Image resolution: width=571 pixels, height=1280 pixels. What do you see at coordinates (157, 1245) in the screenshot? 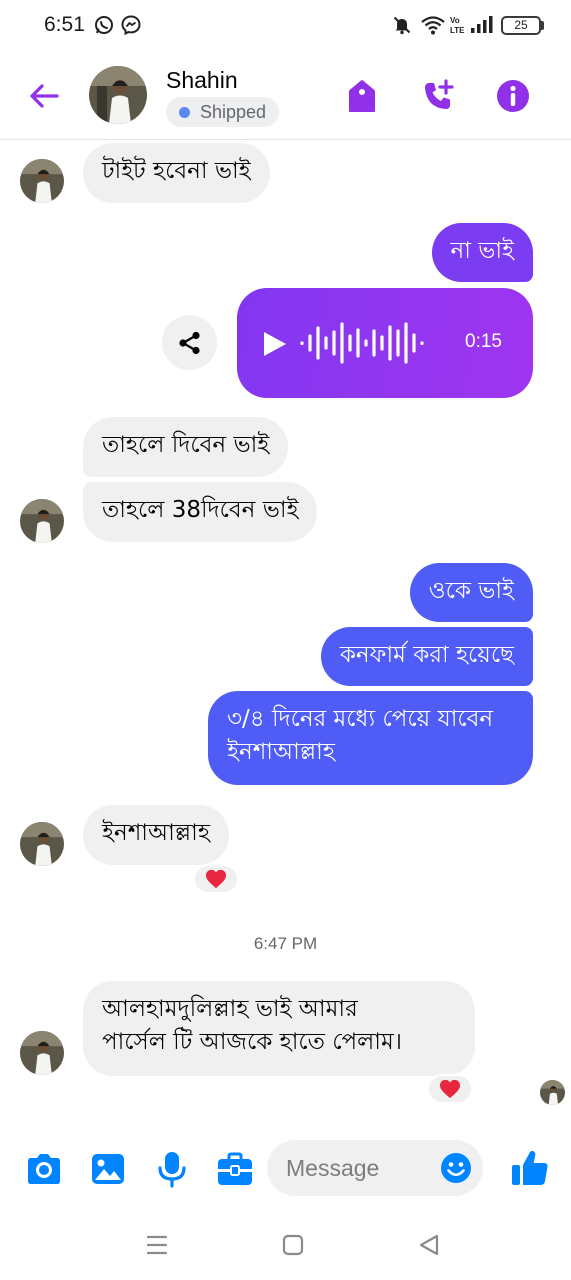
I see `recent-apps-icon` at bounding box center [157, 1245].